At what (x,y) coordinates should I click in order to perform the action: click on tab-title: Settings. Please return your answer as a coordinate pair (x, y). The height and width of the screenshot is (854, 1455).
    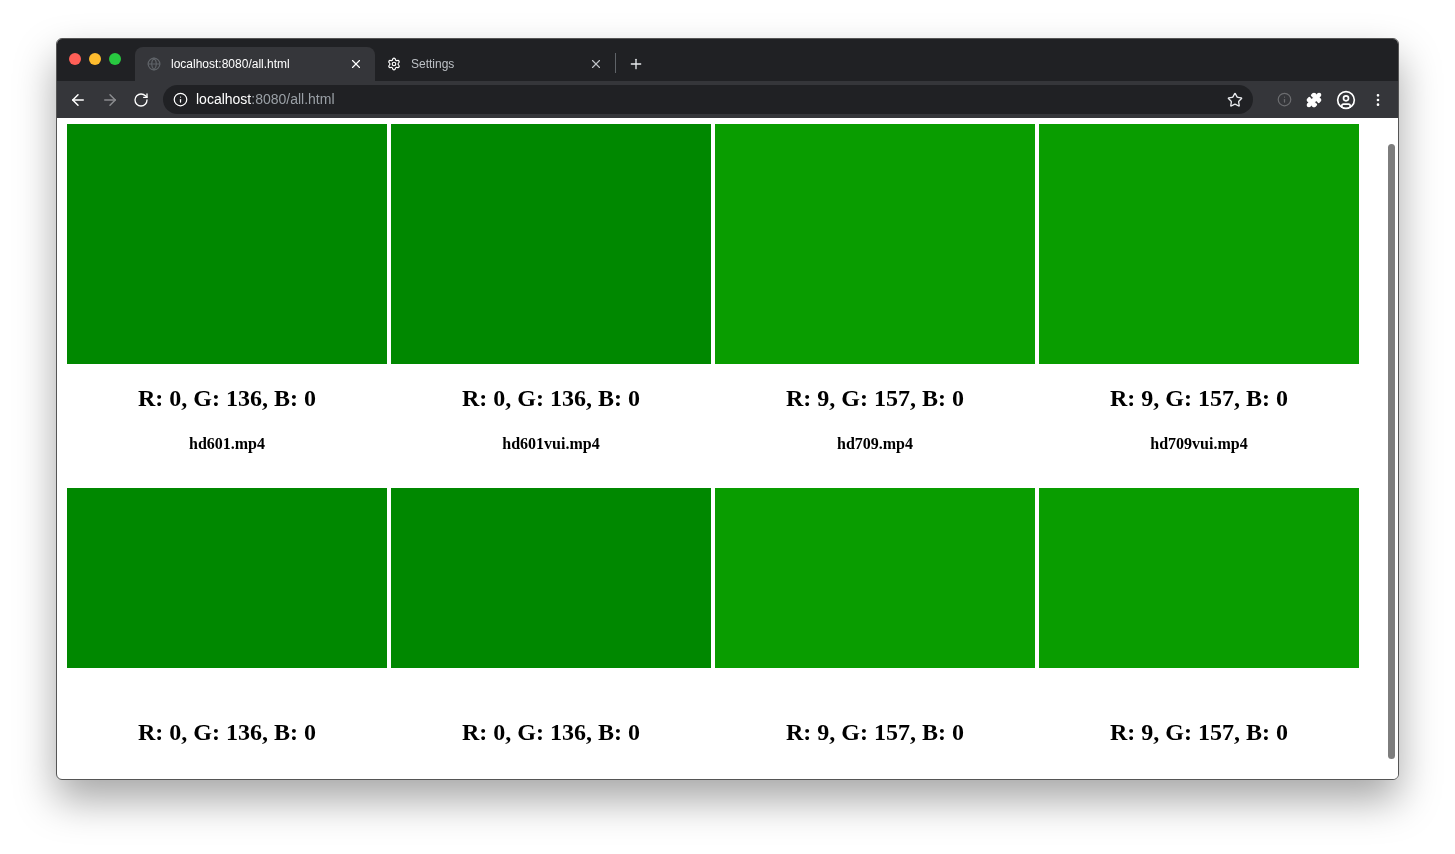
    Looking at the image, I should click on (433, 64).